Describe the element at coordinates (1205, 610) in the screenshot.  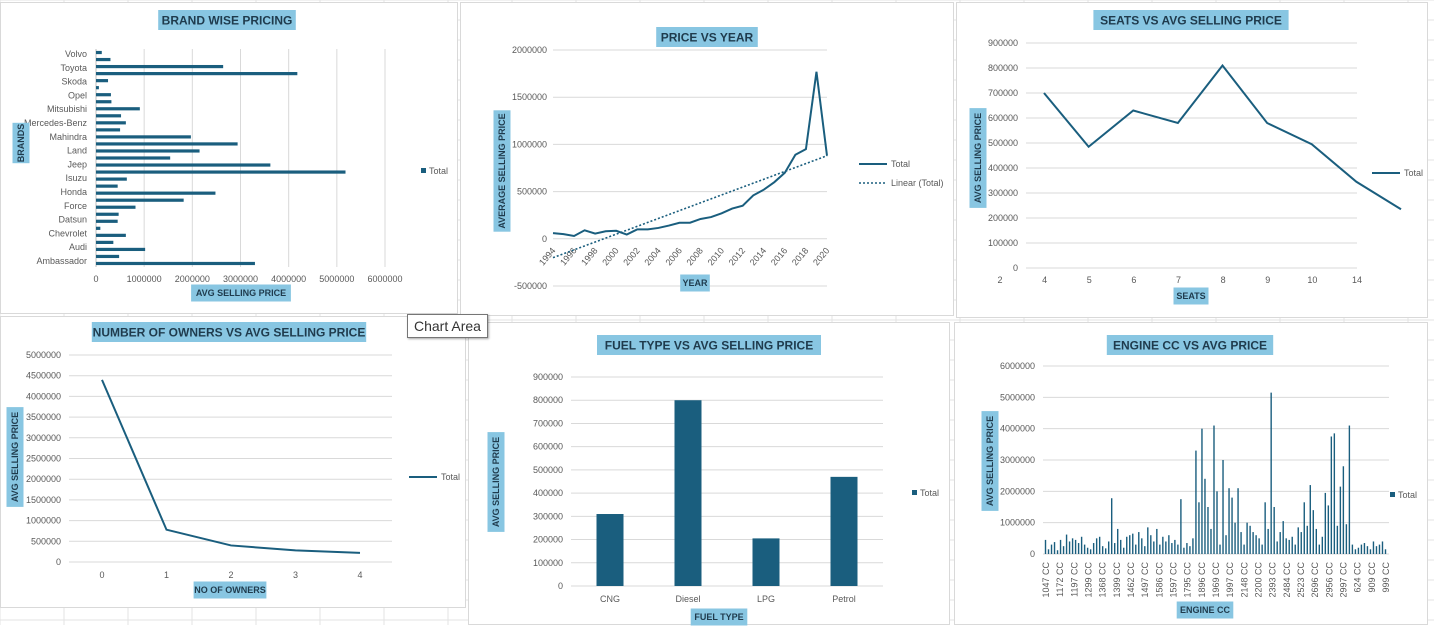
I see `x-axis-label: ENGINE CC` at that location.